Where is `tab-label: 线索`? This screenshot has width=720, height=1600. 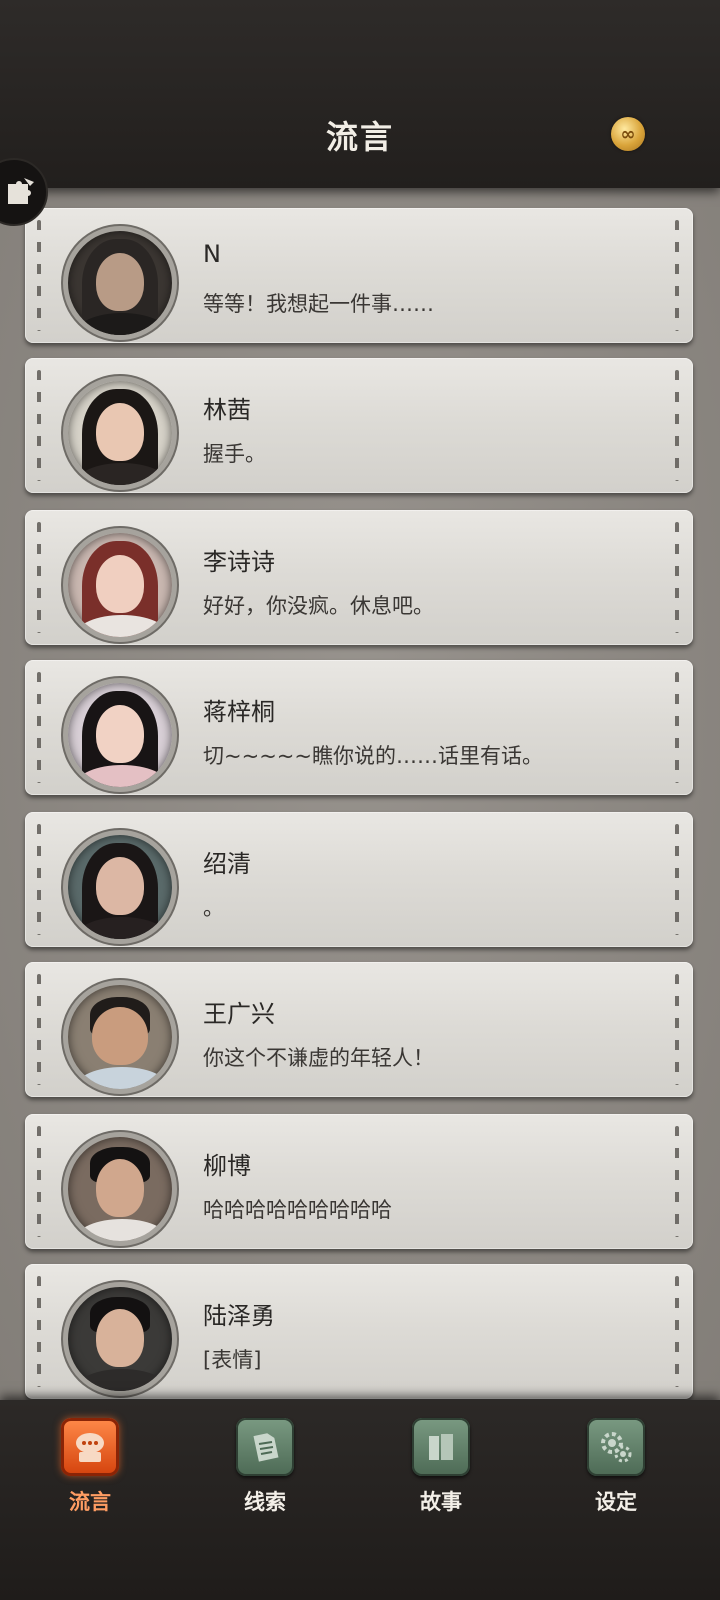
tab-label: 线索 is located at coordinates (265, 1501).